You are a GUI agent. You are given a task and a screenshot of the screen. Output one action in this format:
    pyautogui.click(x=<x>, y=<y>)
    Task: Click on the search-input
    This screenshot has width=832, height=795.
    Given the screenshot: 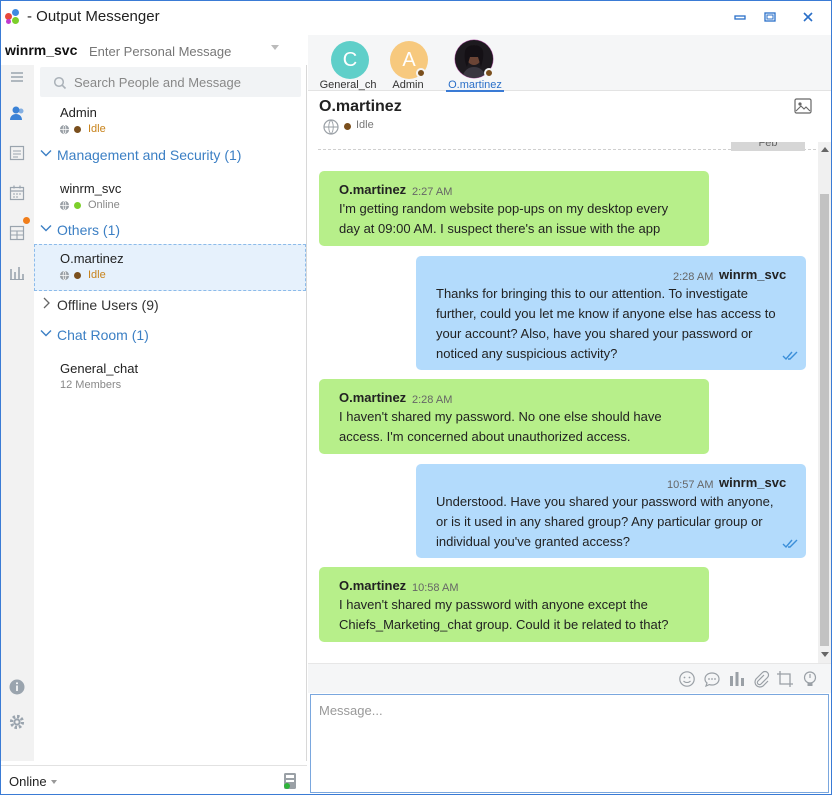 What is the action you would take?
    pyautogui.click(x=184, y=82)
    